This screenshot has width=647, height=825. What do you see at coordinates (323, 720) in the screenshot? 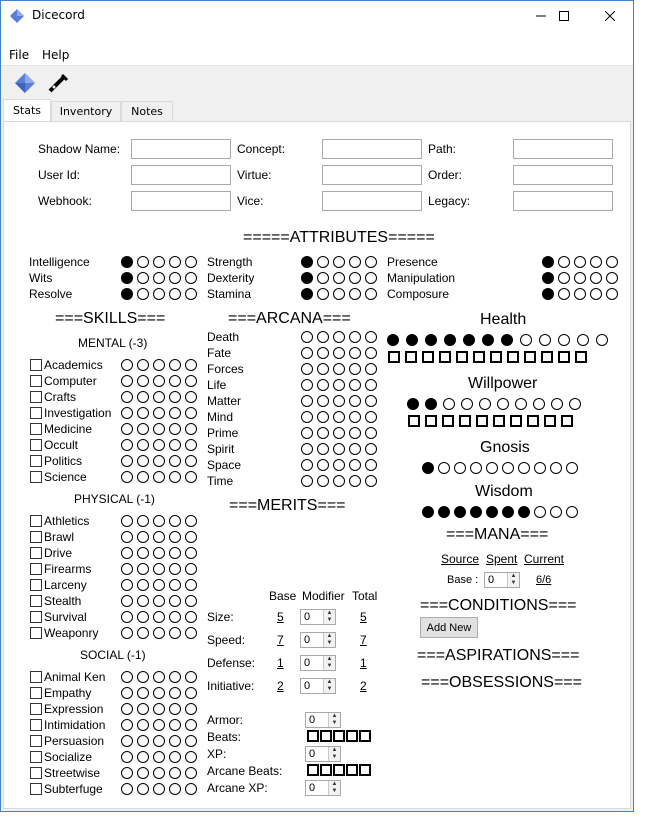
I see `armor-spin: 0 ▲ ▼` at bounding box center [323, 720].